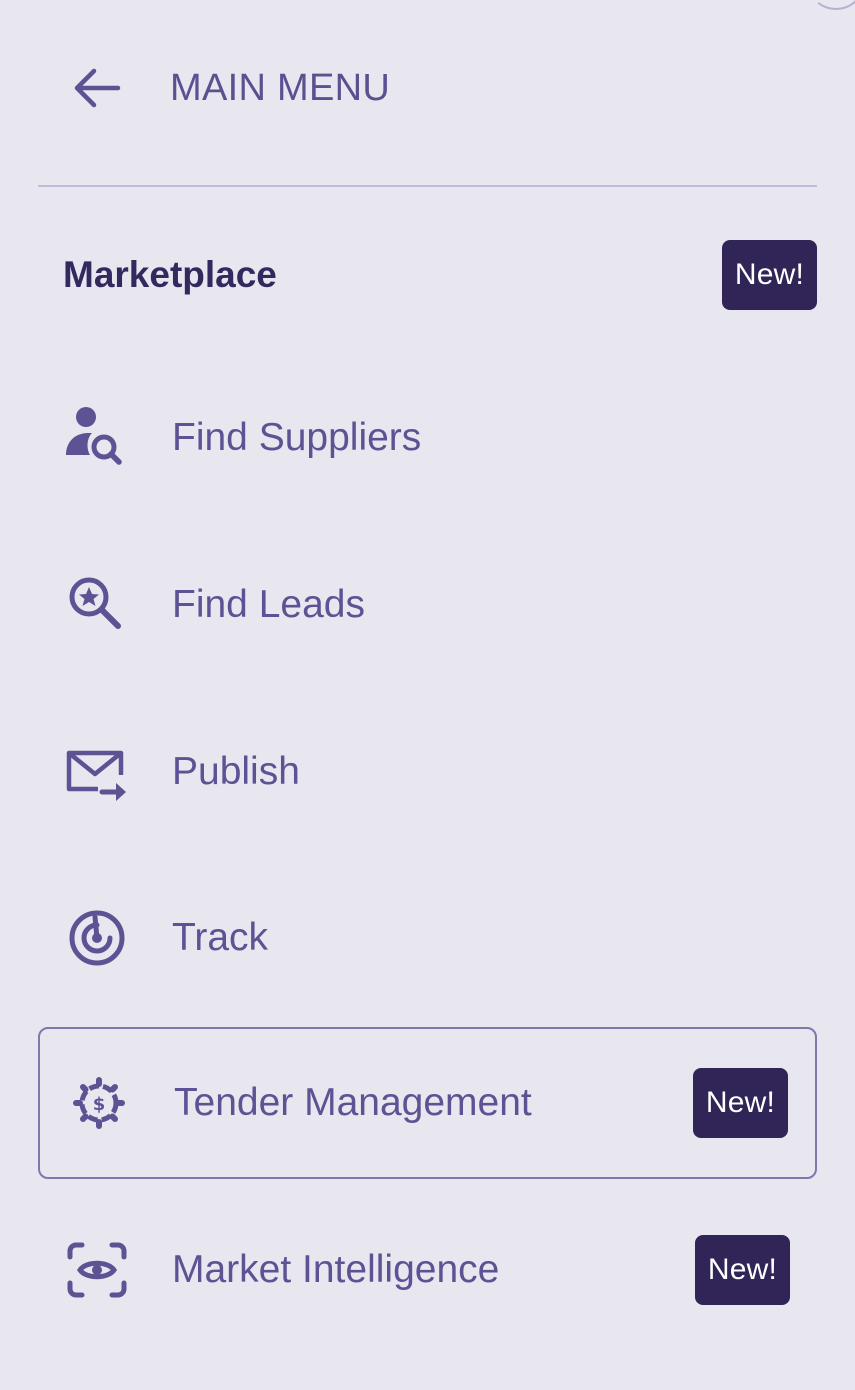  What do you see at coordinates (280, 87) in the screenshot?
I see `back-label: MAIN MENU` at bounding box center [280, 87].